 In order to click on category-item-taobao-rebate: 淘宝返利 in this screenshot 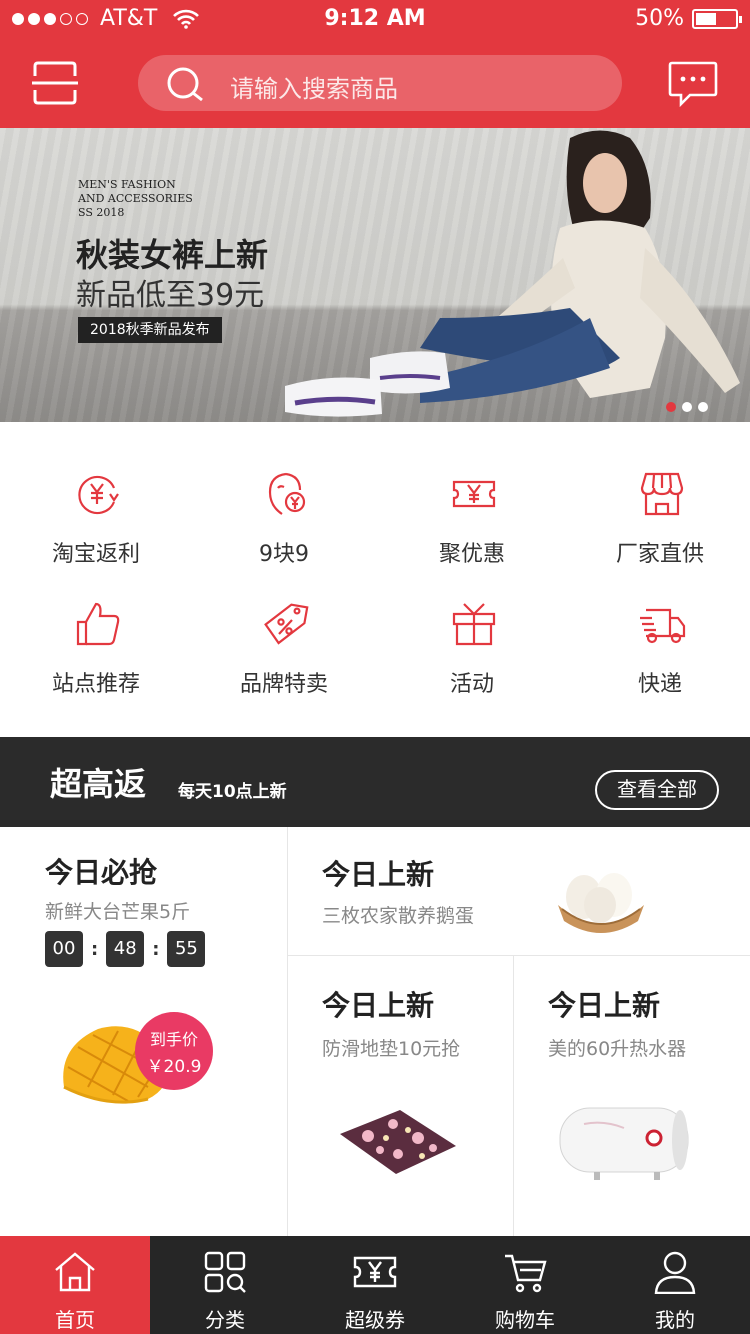, I will do `click(96, 535)`.